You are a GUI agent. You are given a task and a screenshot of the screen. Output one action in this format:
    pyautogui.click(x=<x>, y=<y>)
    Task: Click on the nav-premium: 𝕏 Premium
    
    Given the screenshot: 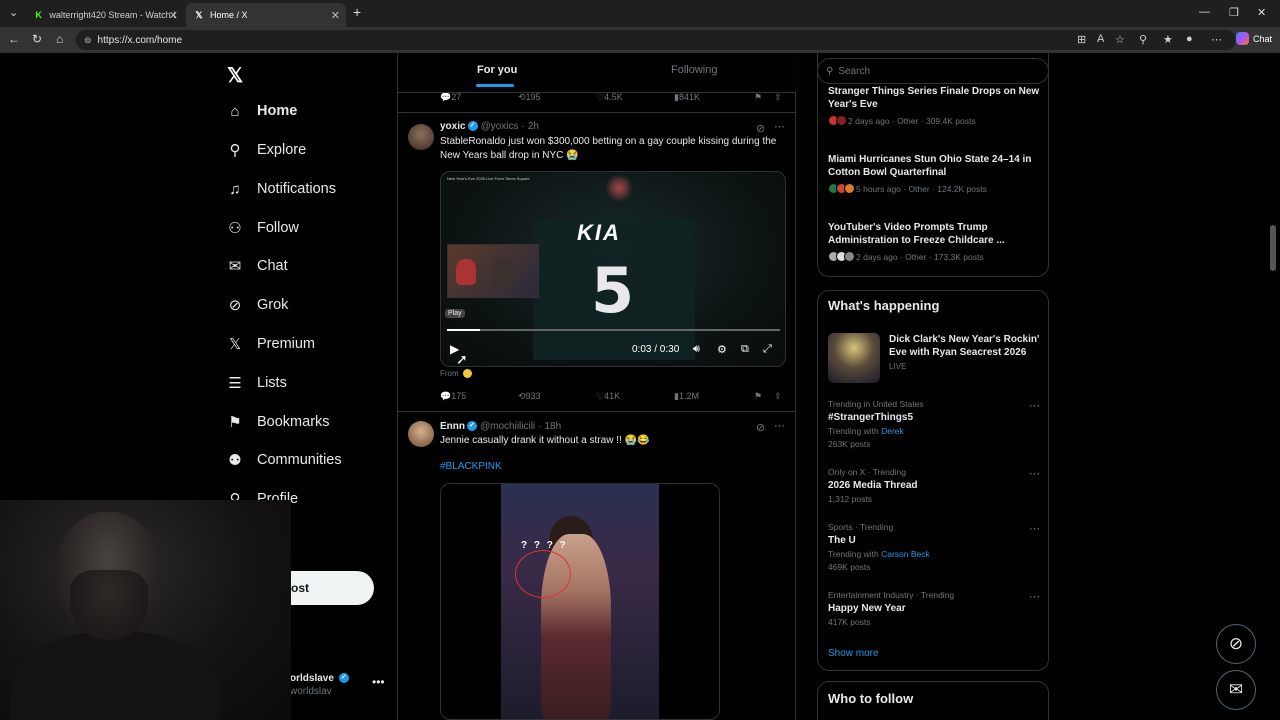 What is the action you would take?
    pyautogui.click(x=270, y=344)
    